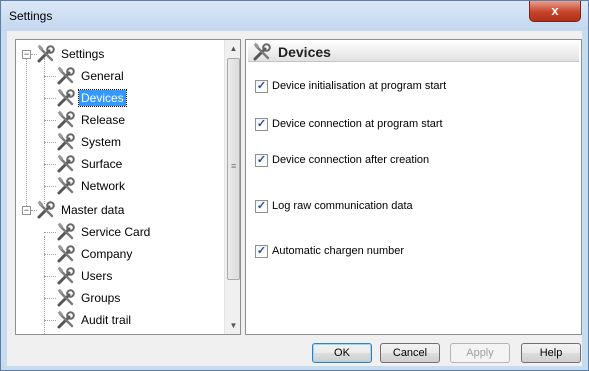  I want to click on apply-button: Apply, so click(480, 353).